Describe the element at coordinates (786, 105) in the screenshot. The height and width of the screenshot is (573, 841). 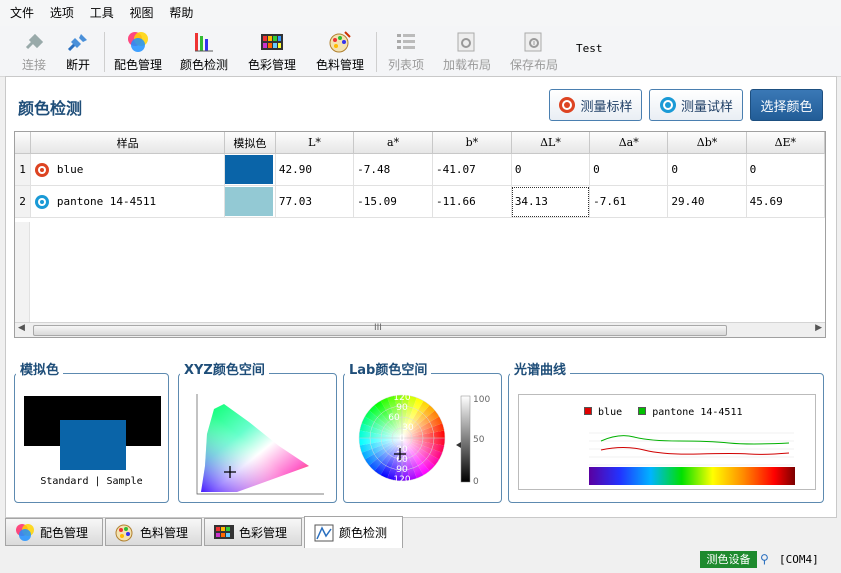
I see `select-color-button: 选择颜色` at that location.